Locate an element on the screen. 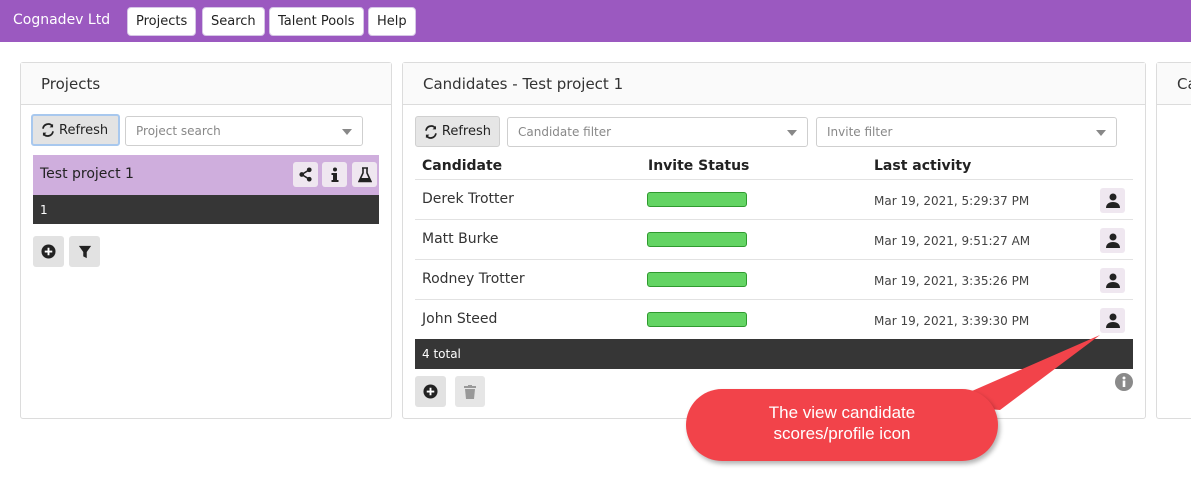 The image size is (1191, 489). callout-text-line1: The view candidate is located at coordinates (842, 412).